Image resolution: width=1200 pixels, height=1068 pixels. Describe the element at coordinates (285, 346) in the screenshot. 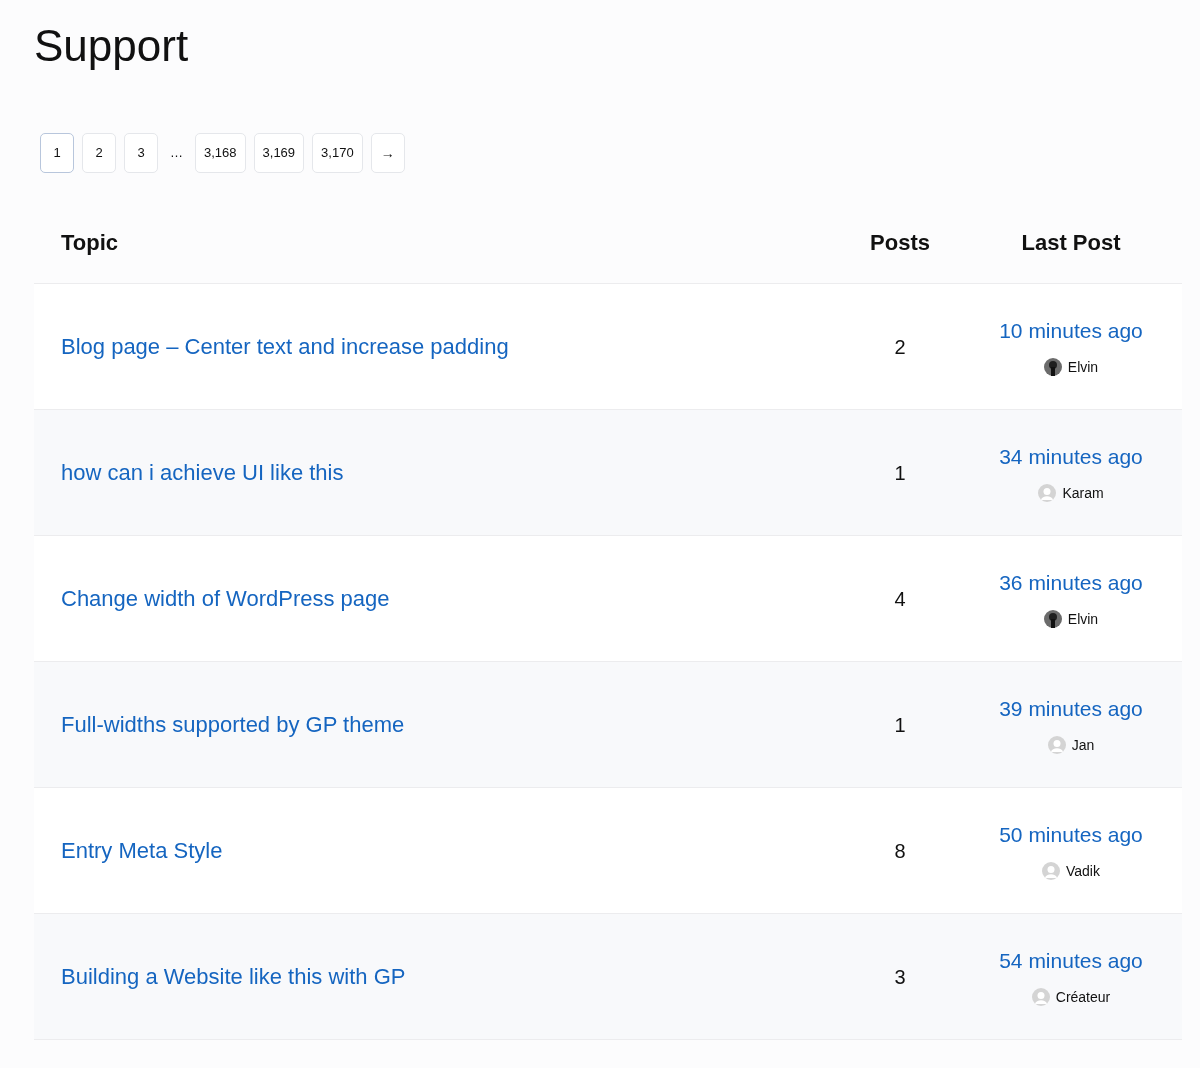

I see `topic-link: Blog page – Center text and increase padding` at that location.